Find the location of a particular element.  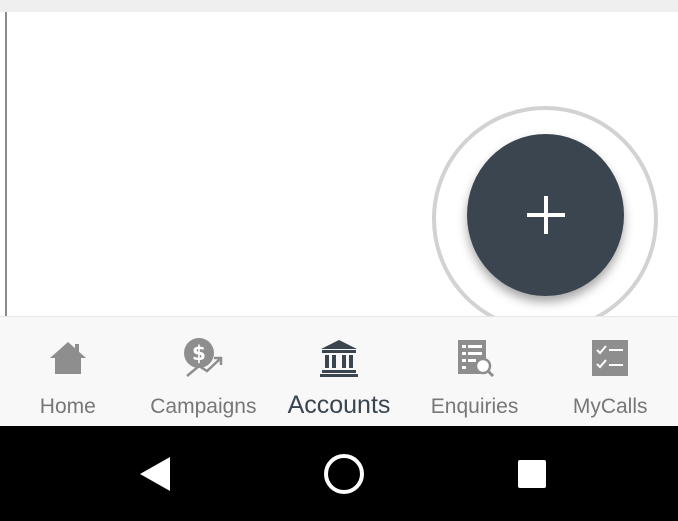

nav-item-enquiries: Enquiries is located at coordinates (475, 371).